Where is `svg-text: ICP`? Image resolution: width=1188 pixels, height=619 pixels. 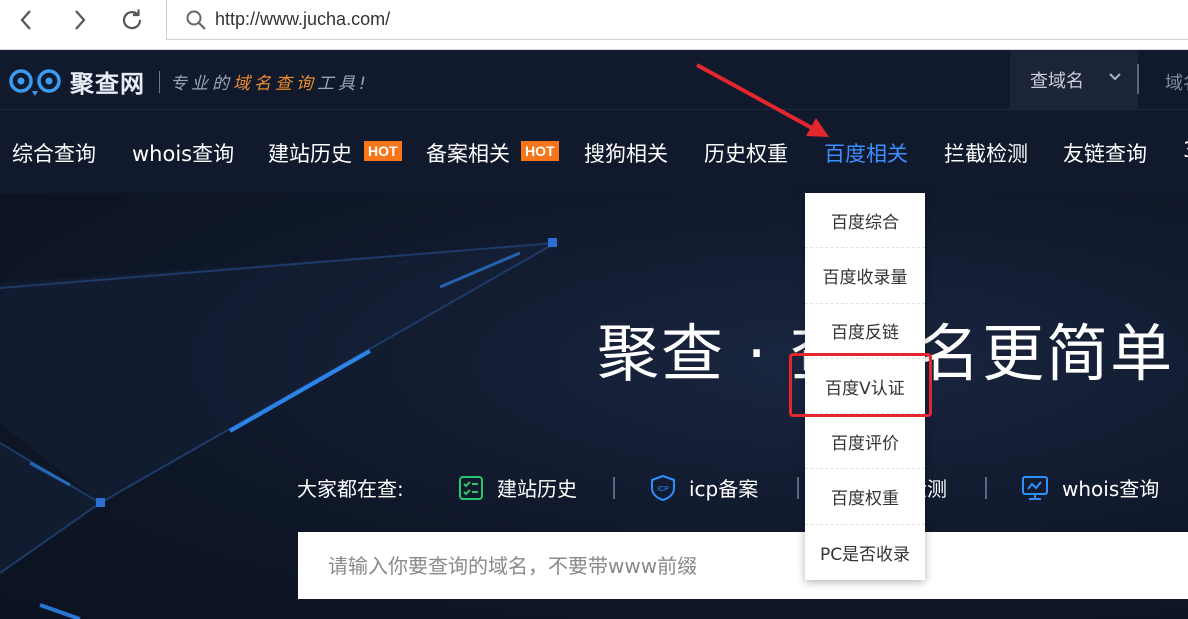
svg-text: ICP is located at coordinates (663, 489).